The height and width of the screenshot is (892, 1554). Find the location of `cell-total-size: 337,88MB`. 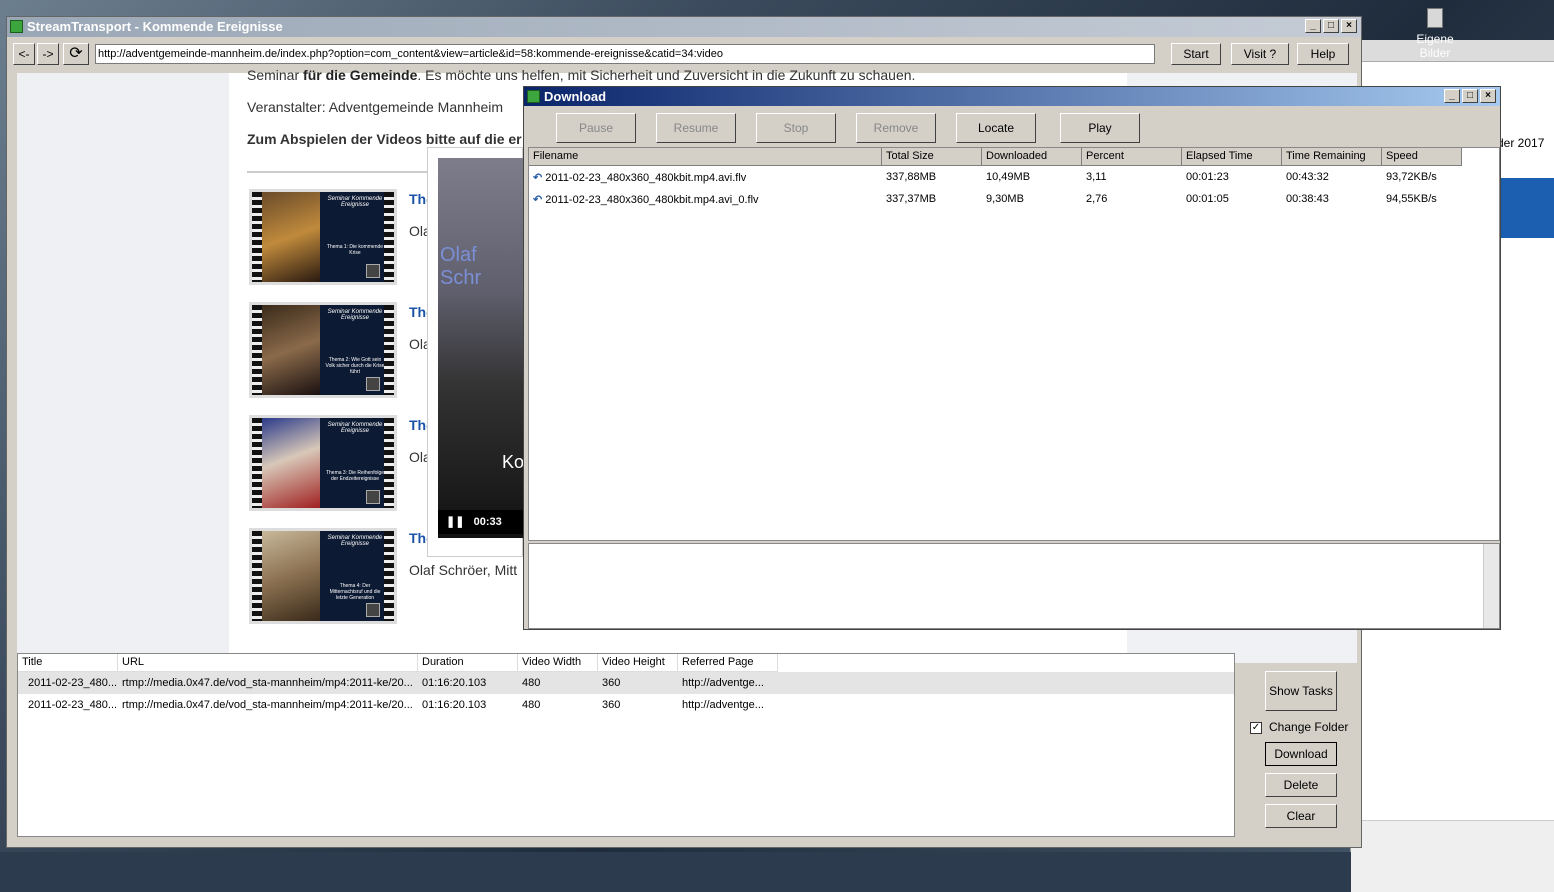

cell-total-size: 337,88MB is located at coordinates (911, 177).